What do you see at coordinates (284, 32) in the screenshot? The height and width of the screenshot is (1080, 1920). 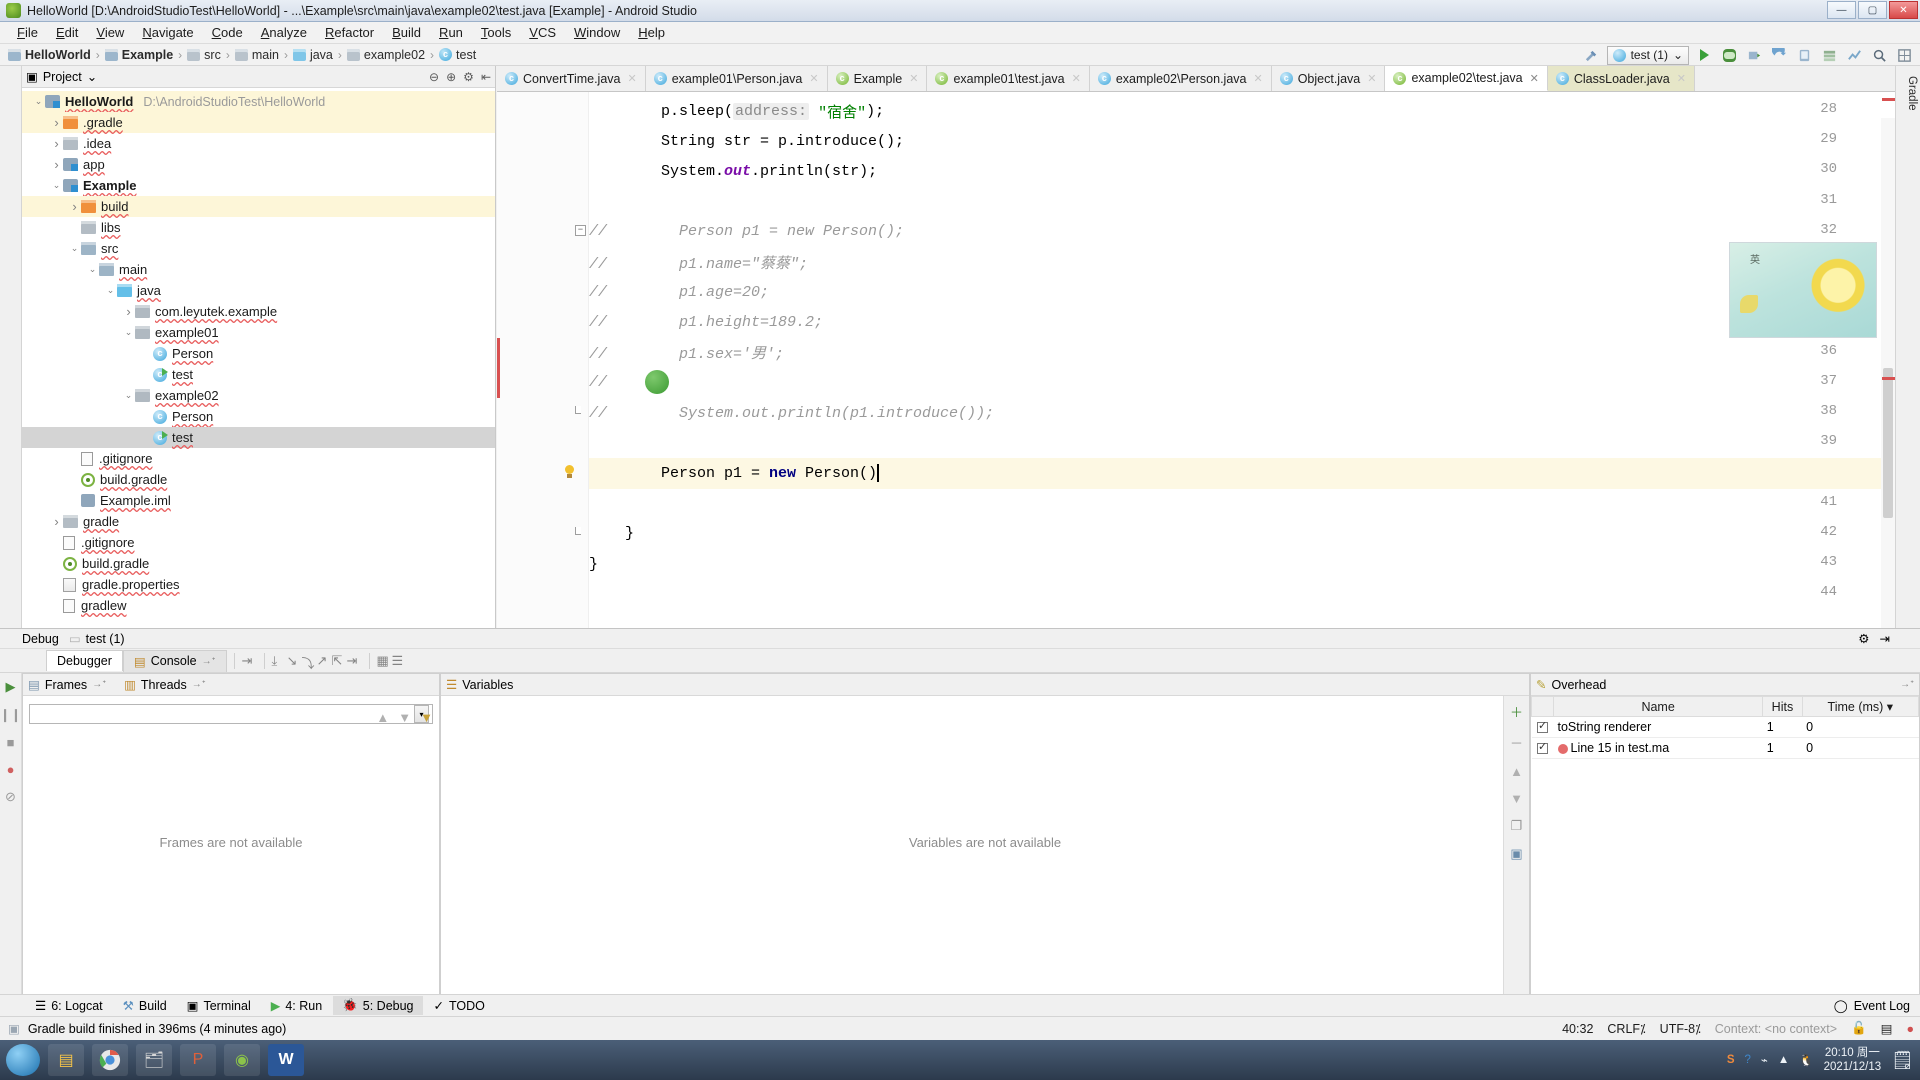 I see `menu-item-analyze: Analyze` at bounding box center [284, 32].